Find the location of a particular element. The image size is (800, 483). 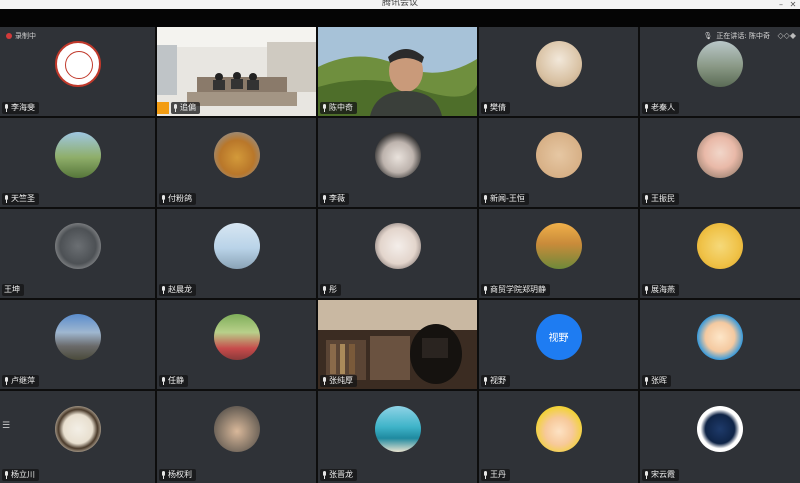

participant-tile: 张晋龙 is located at coordinates (397, 437).